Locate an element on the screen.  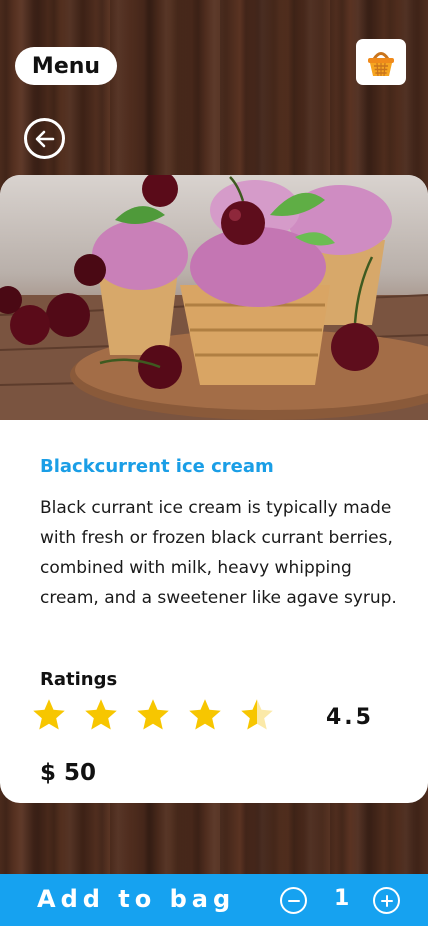
half-star-icon is located at coordinates (257, 714).